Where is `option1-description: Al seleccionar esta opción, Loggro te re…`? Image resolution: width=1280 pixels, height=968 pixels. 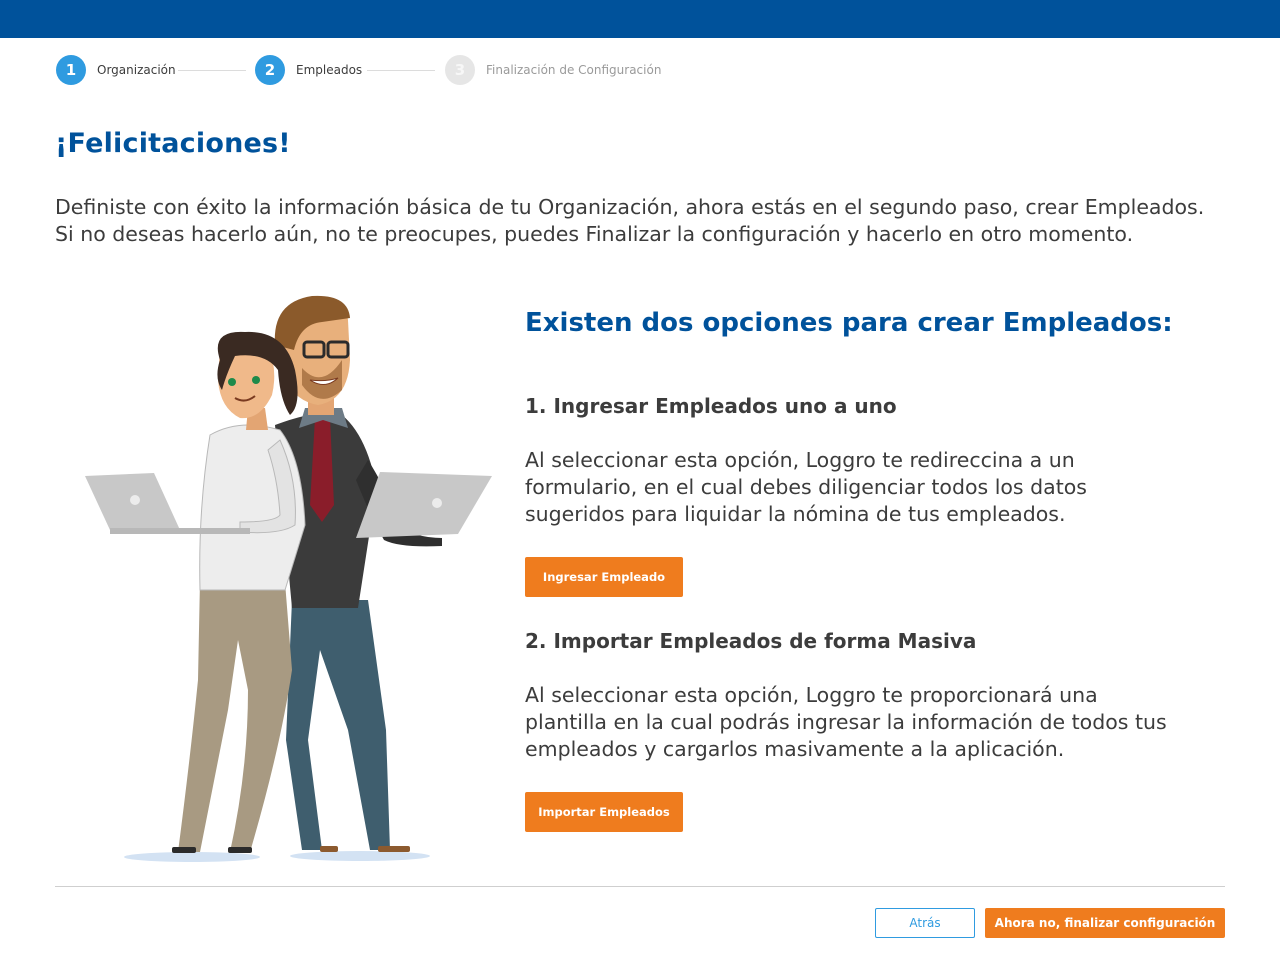 option1-description: Al seleccionar esta opción, Loggro te re… is located at coordinates (806, 487).